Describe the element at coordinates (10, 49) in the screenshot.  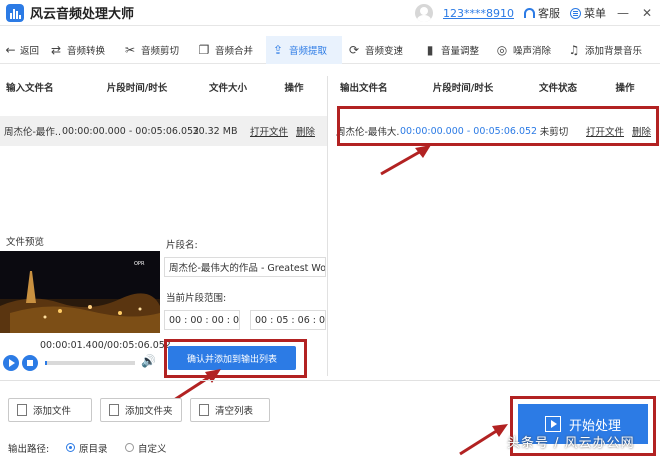
I see `back-arrow-icon: ←` at that location.